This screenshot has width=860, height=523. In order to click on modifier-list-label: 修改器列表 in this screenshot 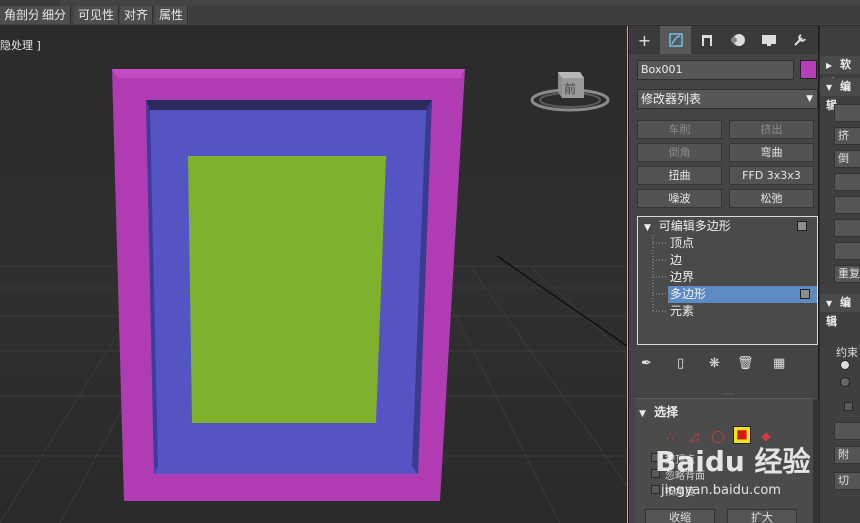, I will do `click(671, 99)`.